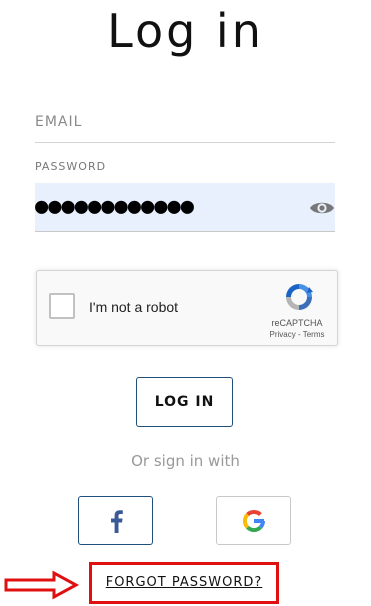 This screenshot has height=606, width=371. I want to click on forgot-password-link: FORGOT PASSWORD?, so click(184, 582).